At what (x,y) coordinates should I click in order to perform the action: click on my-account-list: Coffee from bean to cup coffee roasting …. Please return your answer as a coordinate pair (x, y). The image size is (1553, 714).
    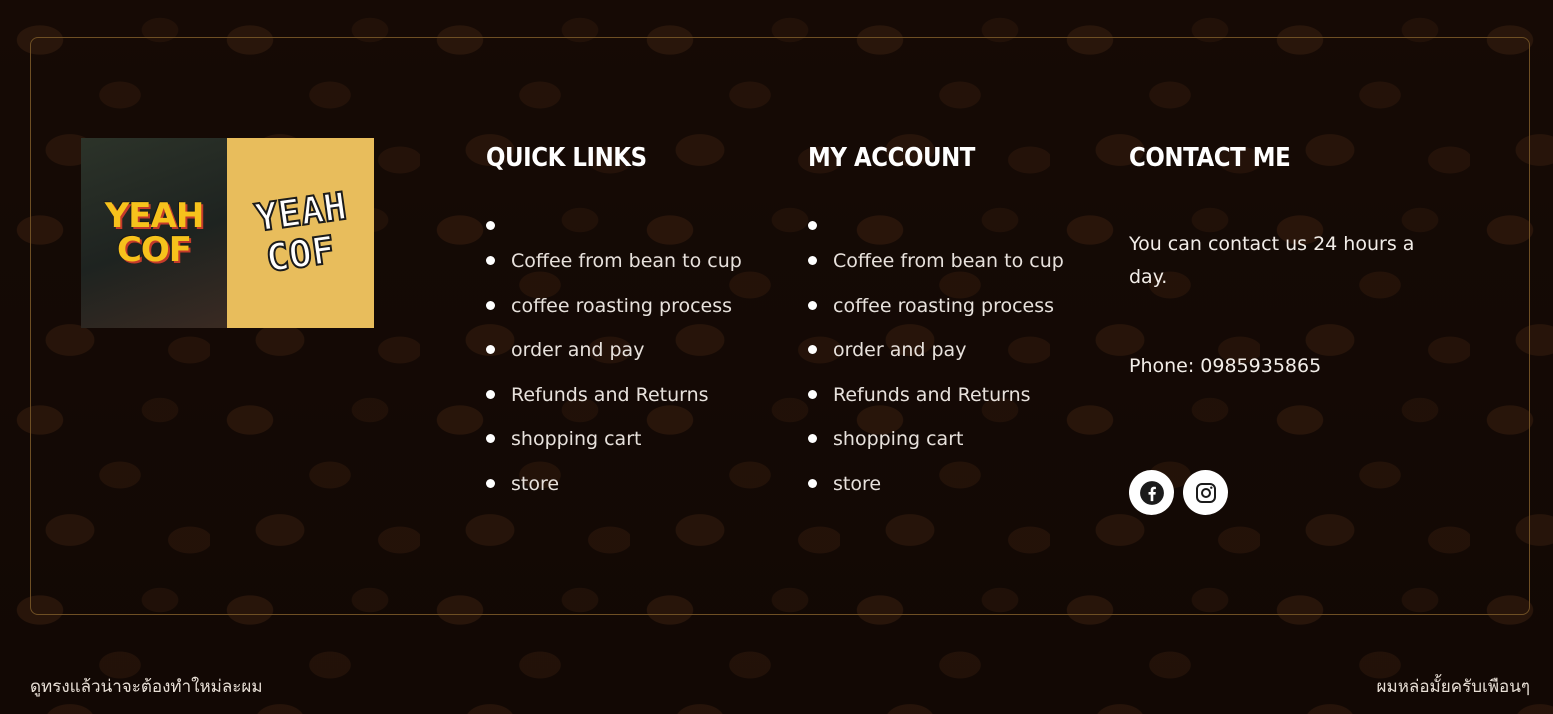
    Looking at the image, I should click on (936, 362).